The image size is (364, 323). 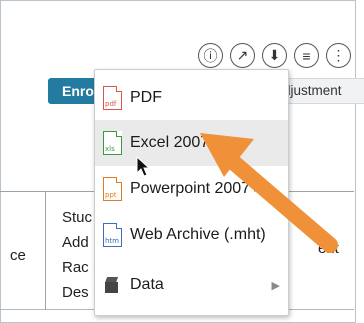 I want to click on menu-item-label: Data, so click(x=147, y=284).